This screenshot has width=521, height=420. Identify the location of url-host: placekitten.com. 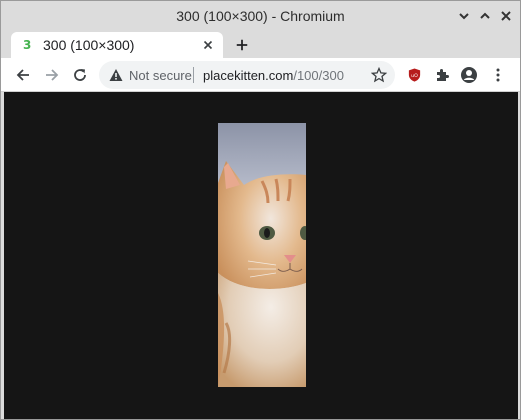
(248, 75).